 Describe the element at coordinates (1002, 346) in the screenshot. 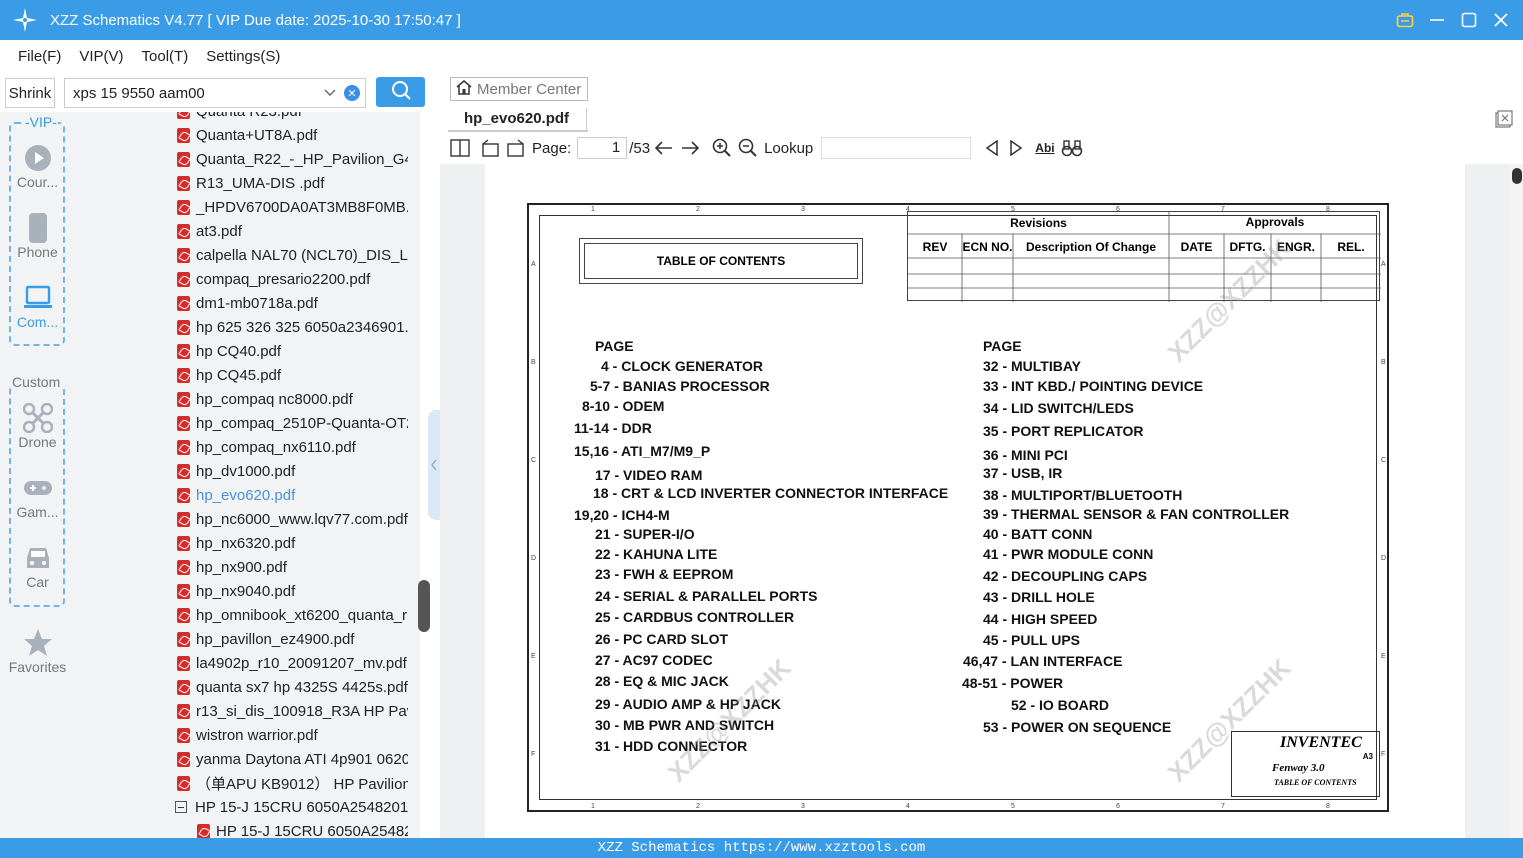

I see `toc-page-header: PAGE` at that location.